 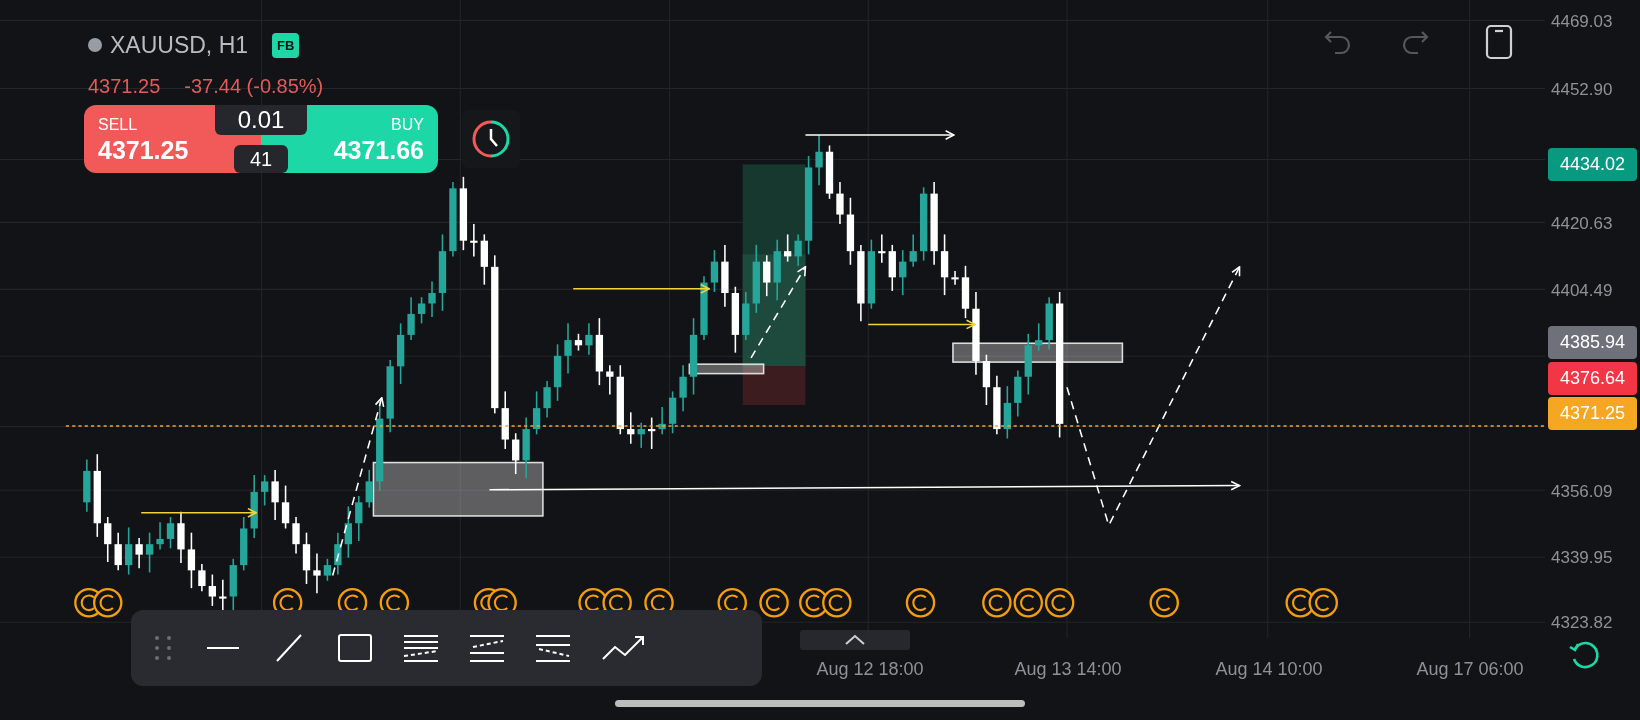 What do you see at coordinates (261, 120) in the screenshot?
I see `lot-size-field: 0.01` at bounding box center [261, 120].